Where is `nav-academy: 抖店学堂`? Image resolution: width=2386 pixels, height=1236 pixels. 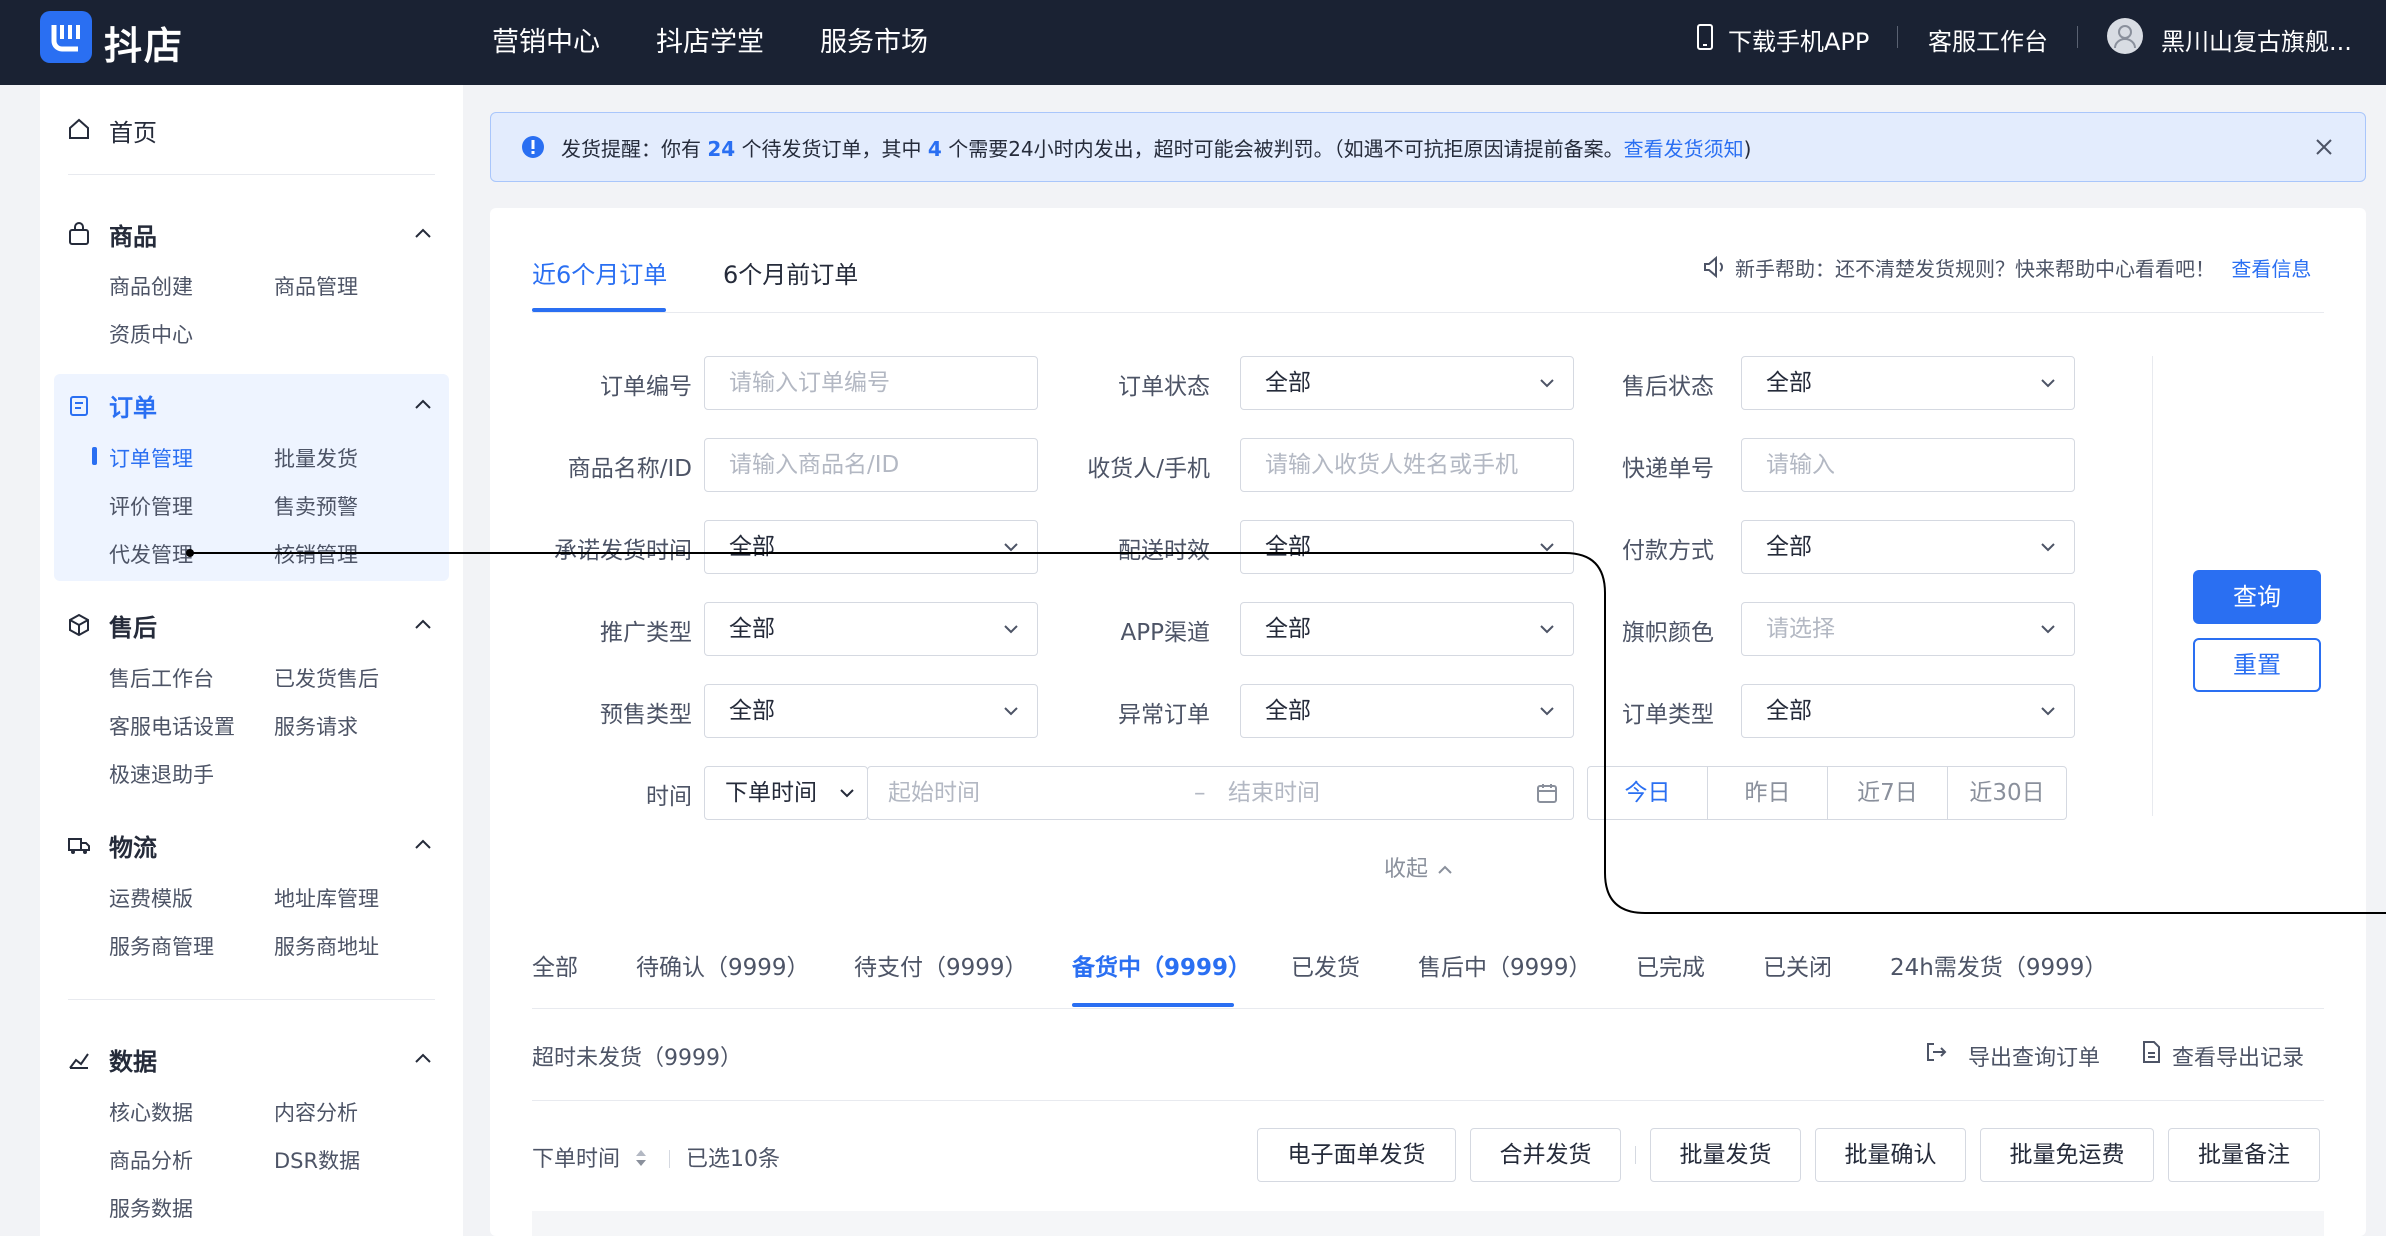 nav-academy: 抖店学堂 is located at coordinates (710, 39).